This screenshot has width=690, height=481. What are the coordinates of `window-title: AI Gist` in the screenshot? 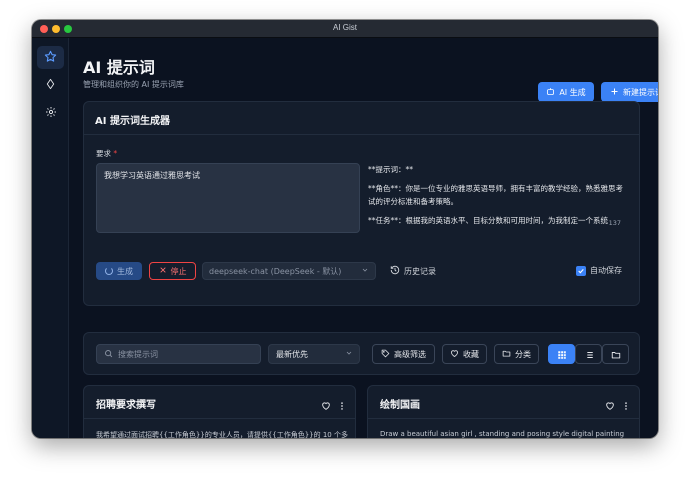 It's located at (344, 27).